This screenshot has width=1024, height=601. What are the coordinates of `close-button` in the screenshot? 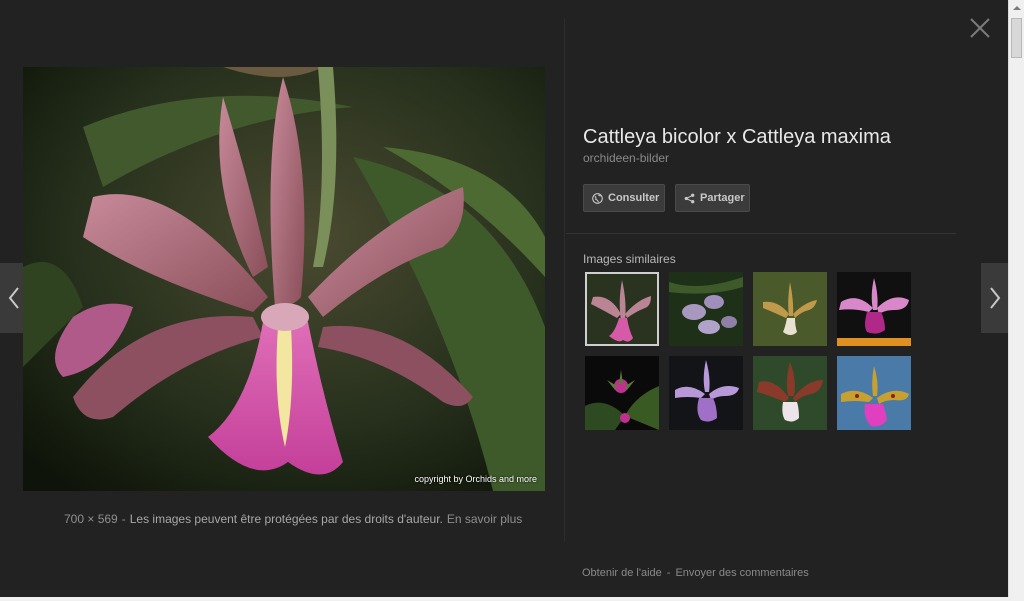 It's located at (980, 28).